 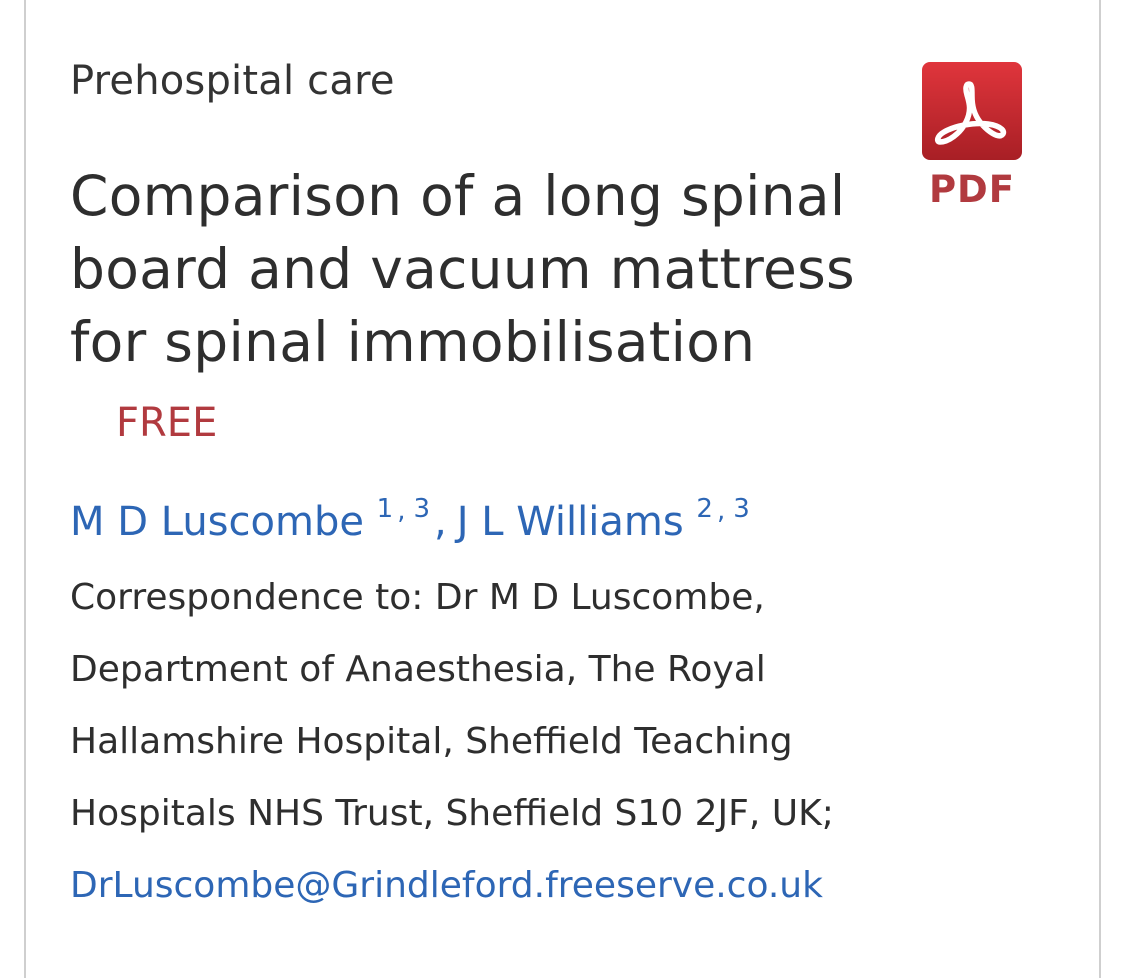 What do you see at coordinates (25, 489) in the screenshot?
I see `left-border` at bounding box center [25, 489].